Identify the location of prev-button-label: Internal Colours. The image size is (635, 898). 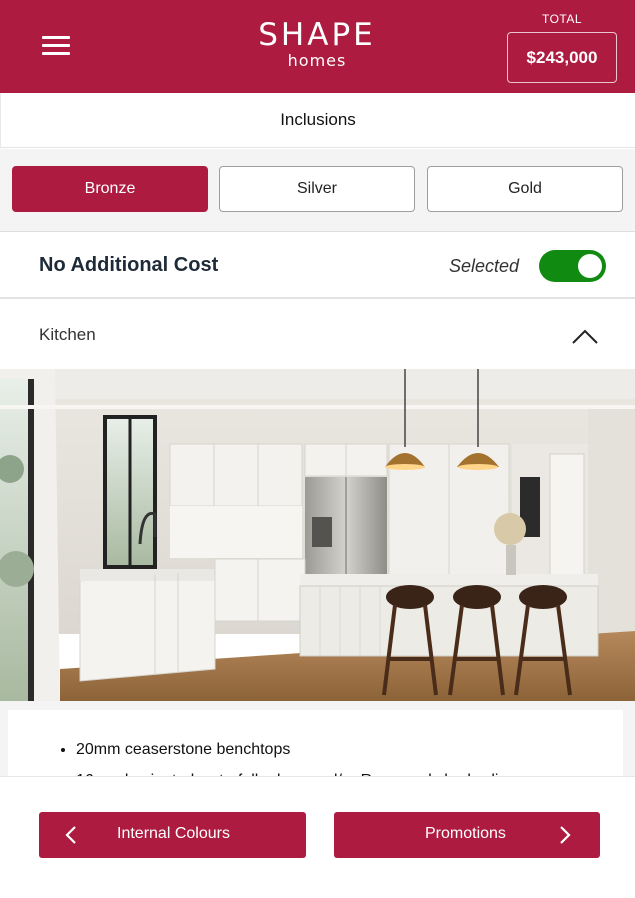
(173, 833).